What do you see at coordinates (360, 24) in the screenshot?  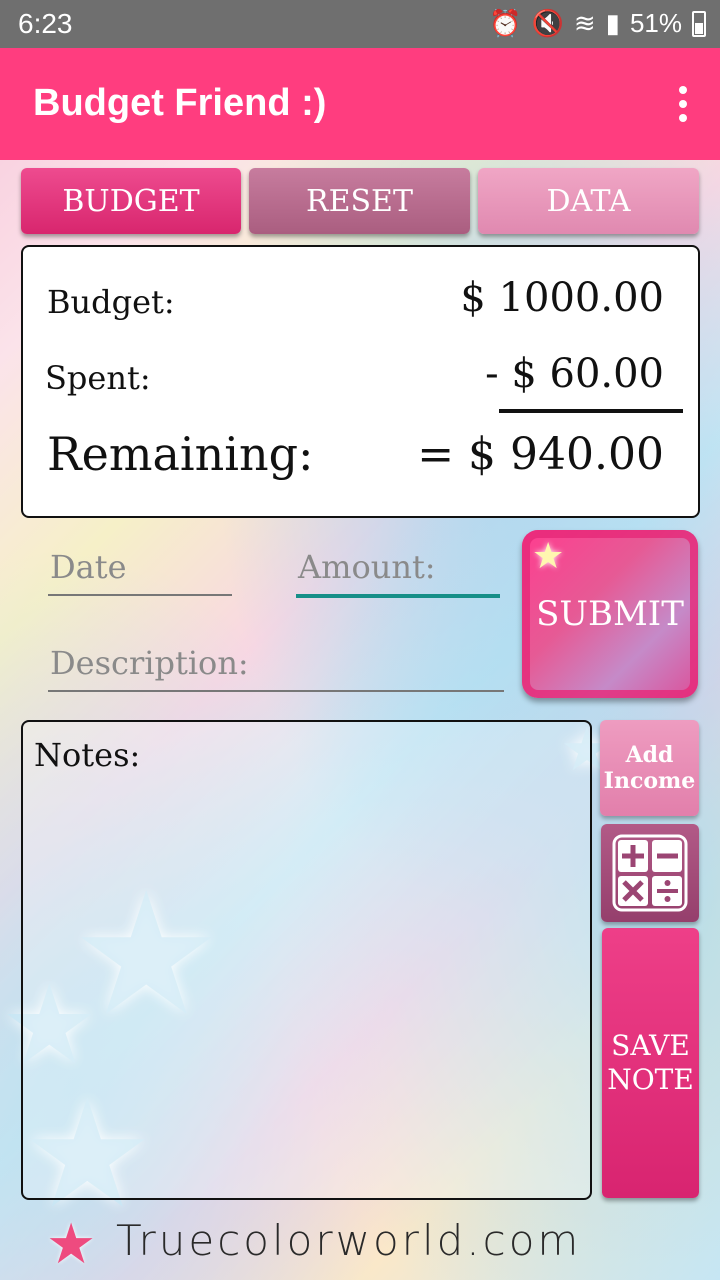 I see `status-bar: 6:23 ⏰ 🔇 ≋ ▮ 51%` at bounding box center [360, 24].